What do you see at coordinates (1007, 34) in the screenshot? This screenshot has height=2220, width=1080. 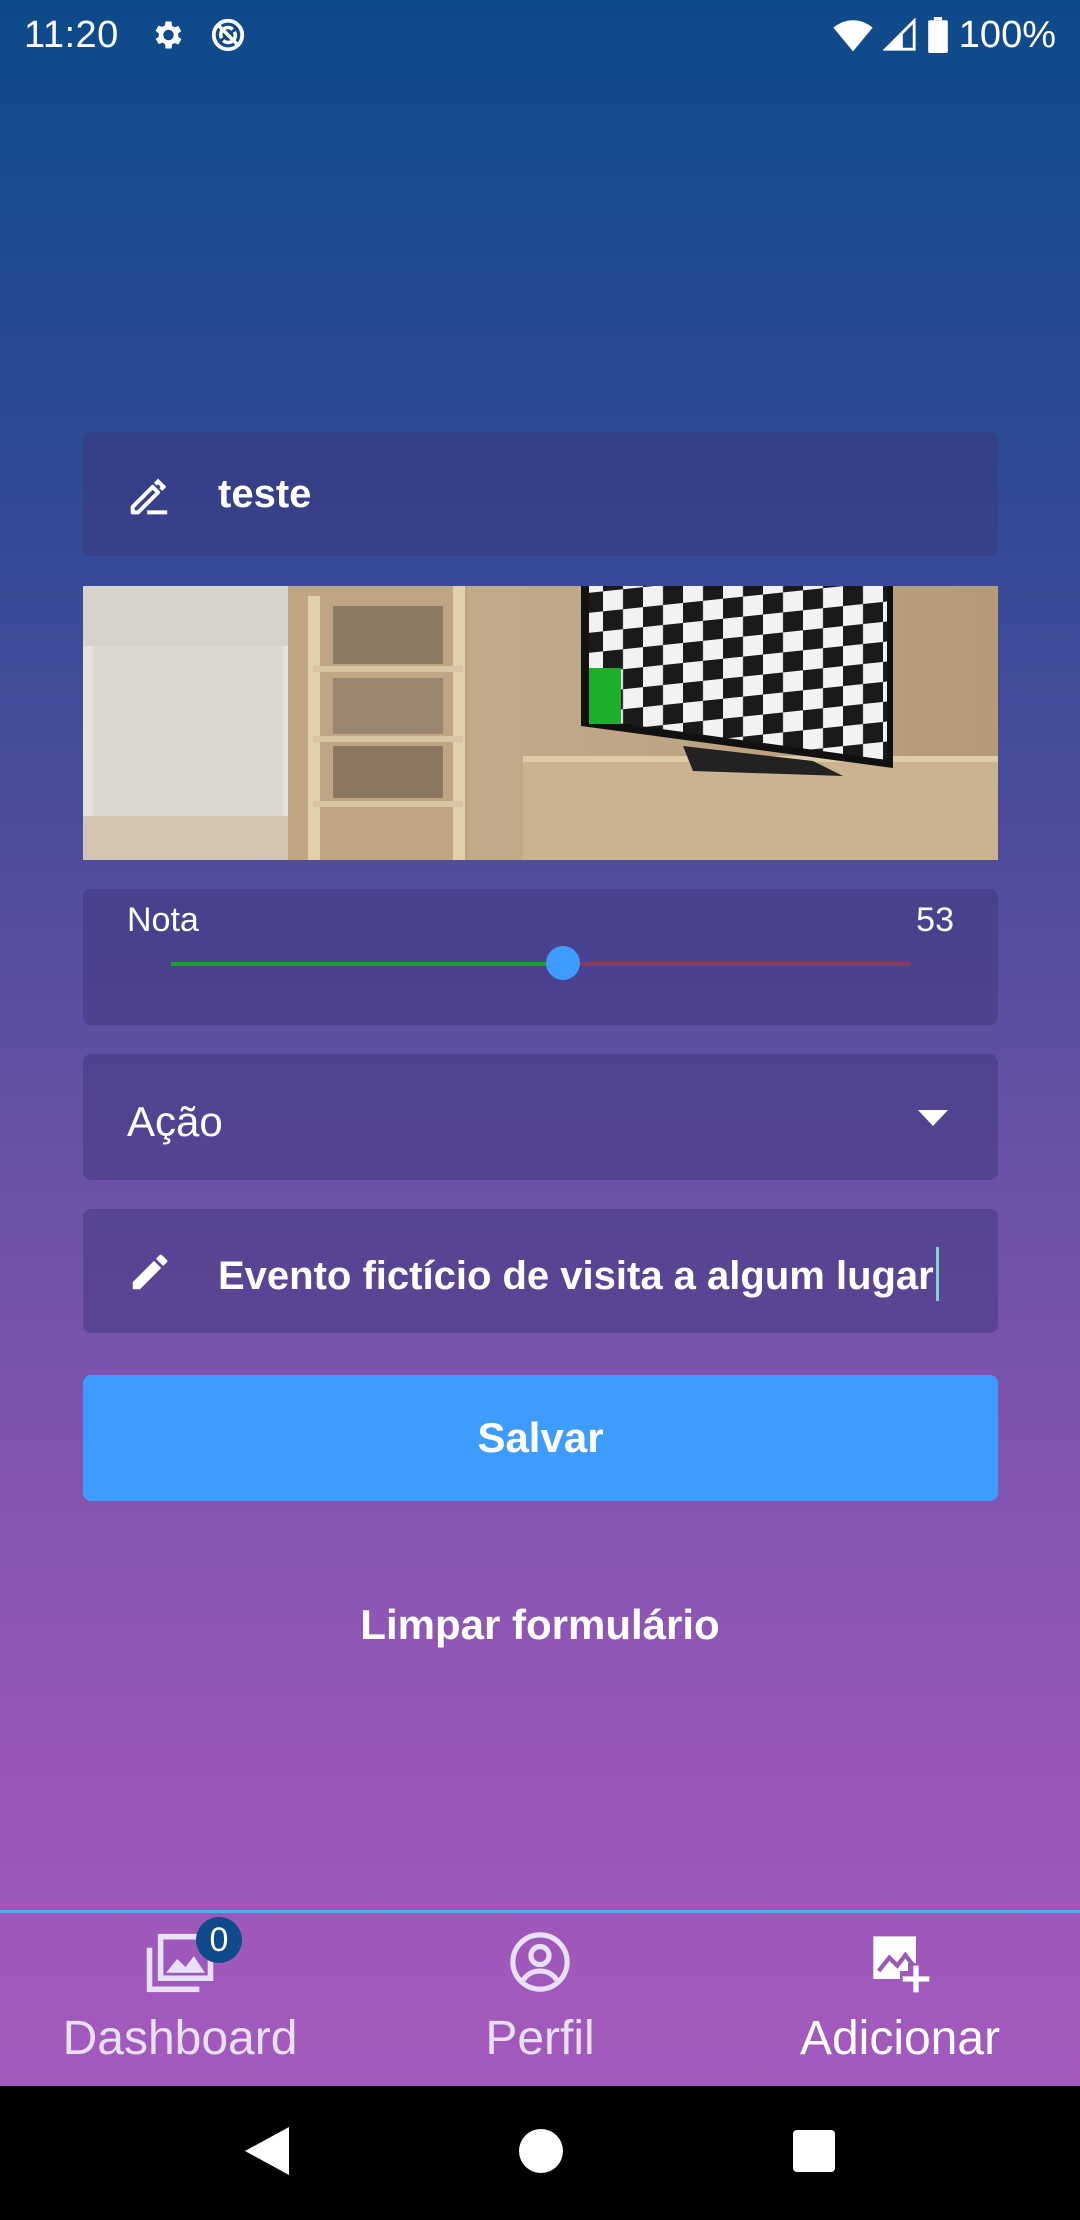 I see `battery-percent: 100%` at bounding box center [1007, 34].